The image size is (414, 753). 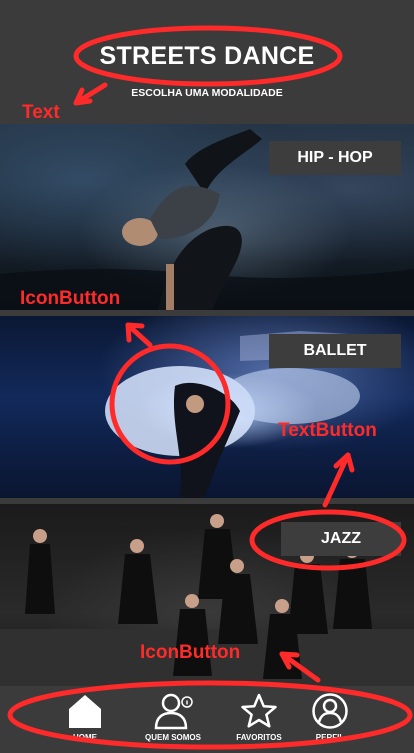 I want to click on nav-favoritos-button: FAVORITOS, so click(x=259, y=721).